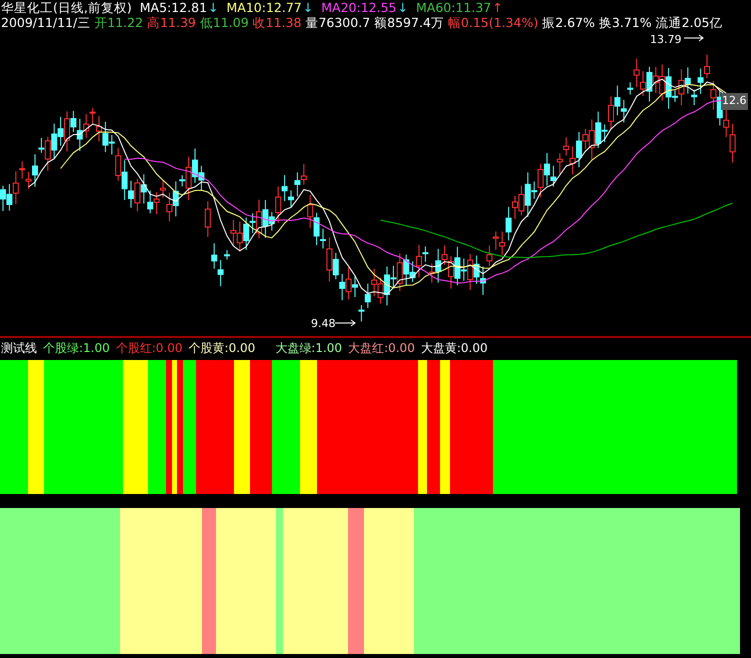  Describe the element at coordinates (734, 101) in the screenshot. I see `price-label: 12.6` at that location.